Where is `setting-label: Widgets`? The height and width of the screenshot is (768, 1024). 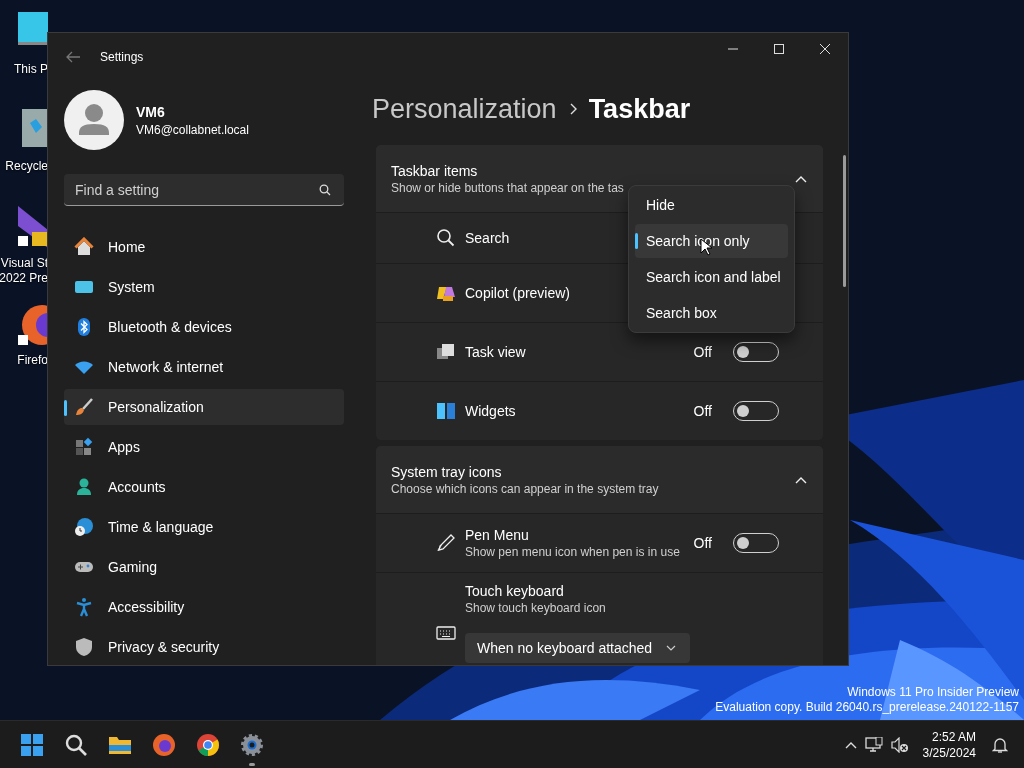
setting-label: Widgets is located at coordinates (490, 411).